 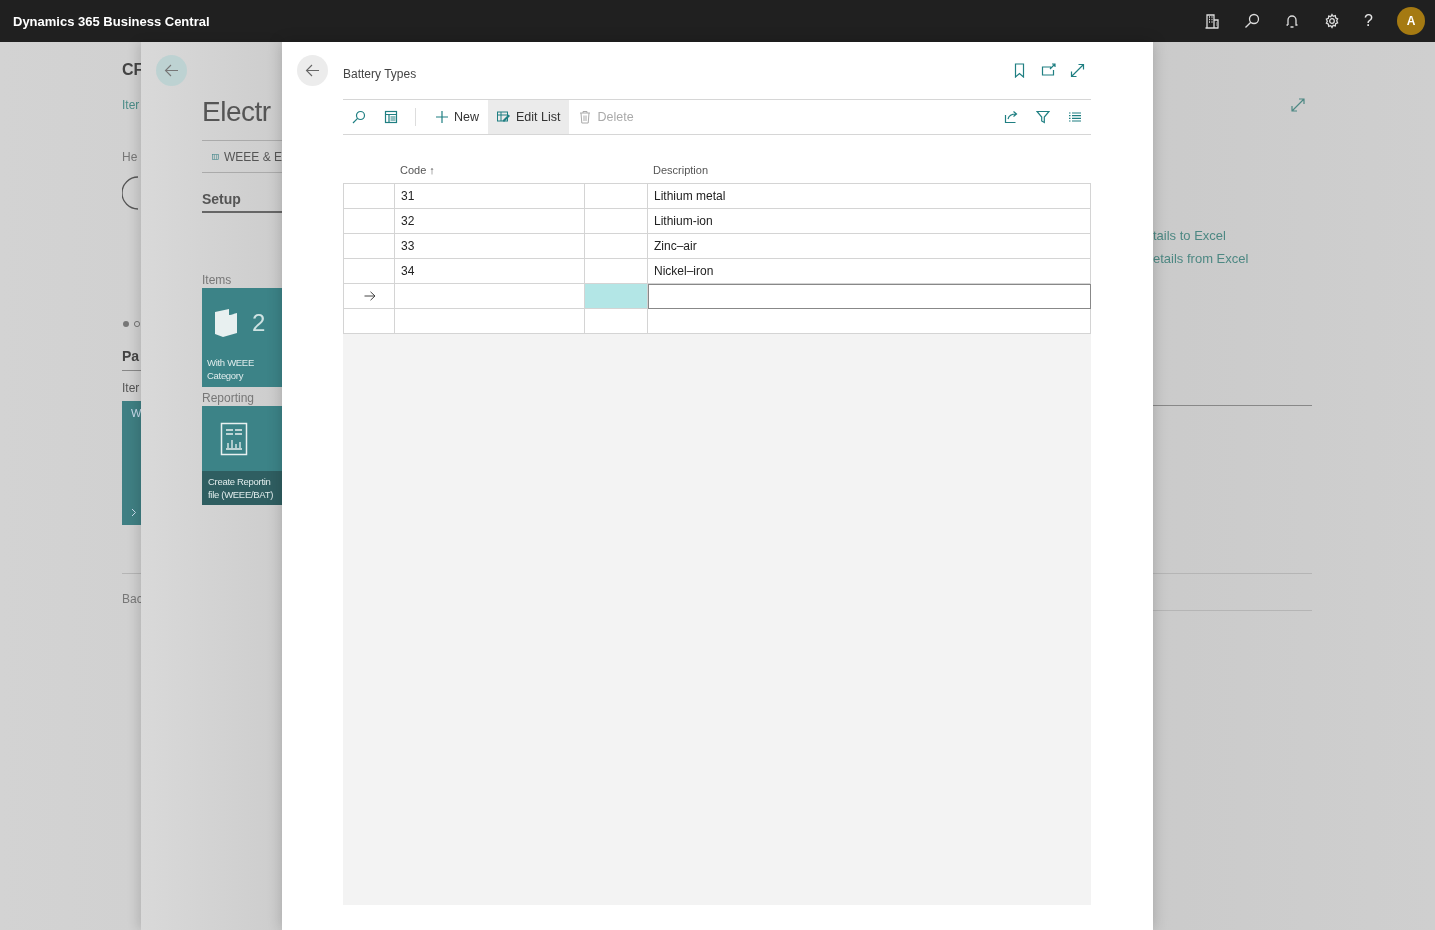 What do you see at coordinates (380, 73) in the screenshot?
I see `dialog-title: Battery Types` at bounding box center [380, 73].